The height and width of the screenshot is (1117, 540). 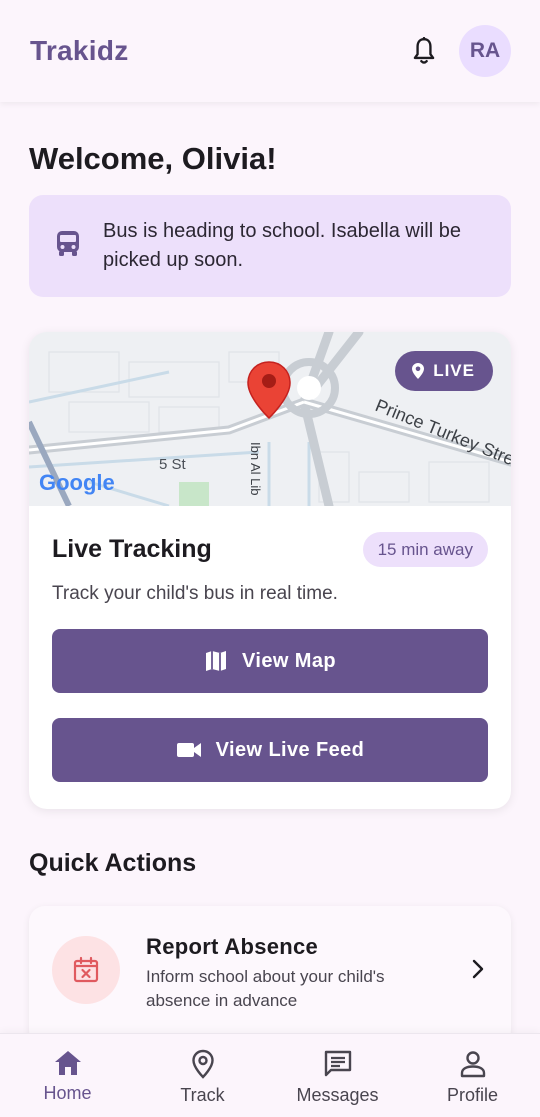 I want to click on view-live-feed-button: View Live Feed, so click(x=270, y=750).